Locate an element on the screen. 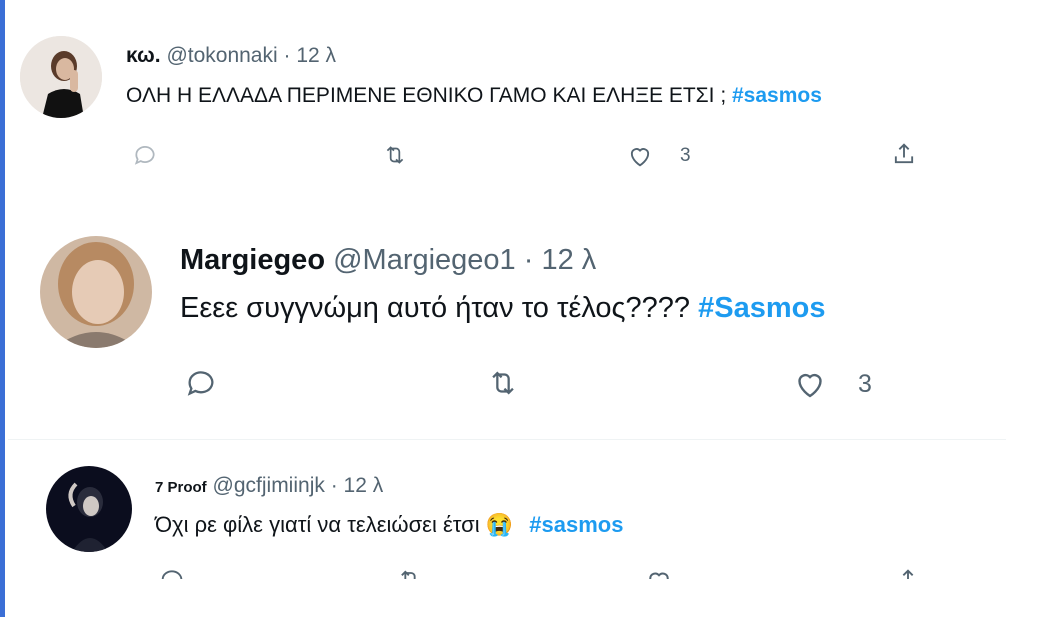  user-handle: @gcfjimiinjk is located at coordinates (269, 485).